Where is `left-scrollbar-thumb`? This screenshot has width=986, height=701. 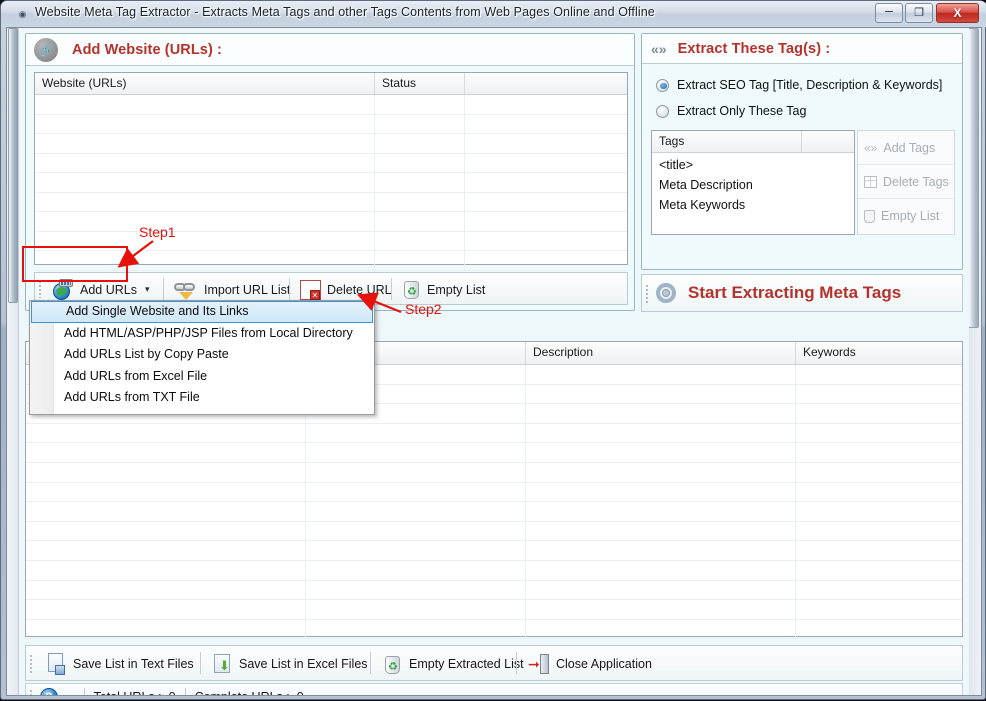 left-scrollbar-thumb is located at coordinates (13, 165).